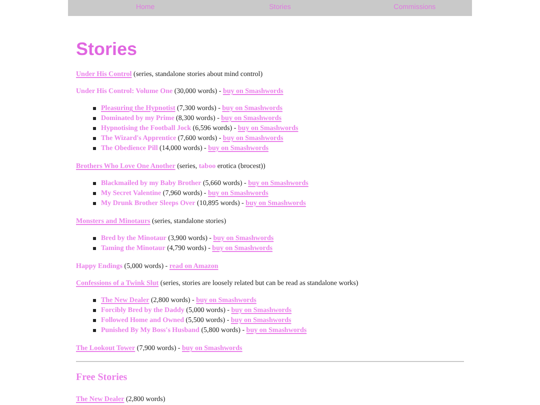 This screenshot has width=540, height=405. Describe the element at coordinates (102, 378) in the screenshot. I see `section-heading: Free Stories` at that location.